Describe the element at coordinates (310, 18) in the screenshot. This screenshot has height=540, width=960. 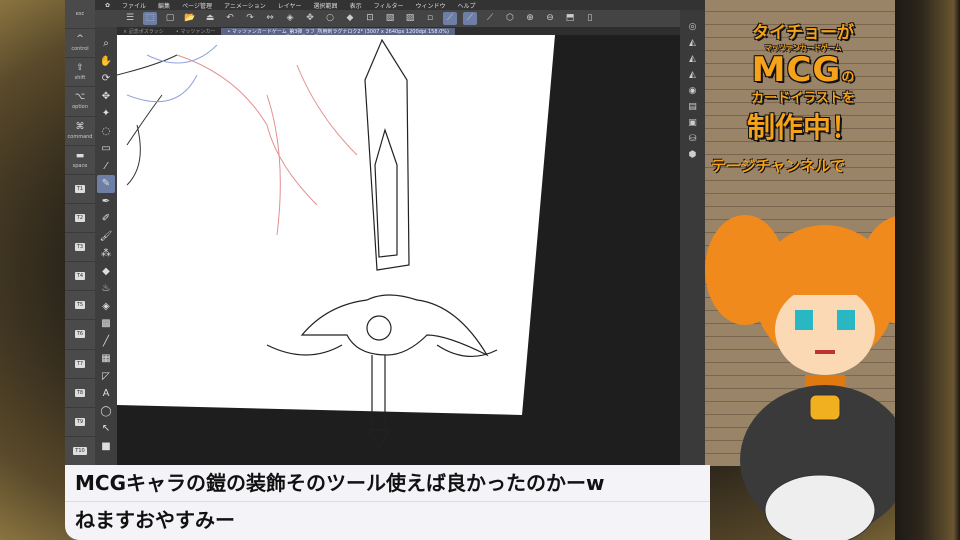
I see `move-icon: ✥` at that location.